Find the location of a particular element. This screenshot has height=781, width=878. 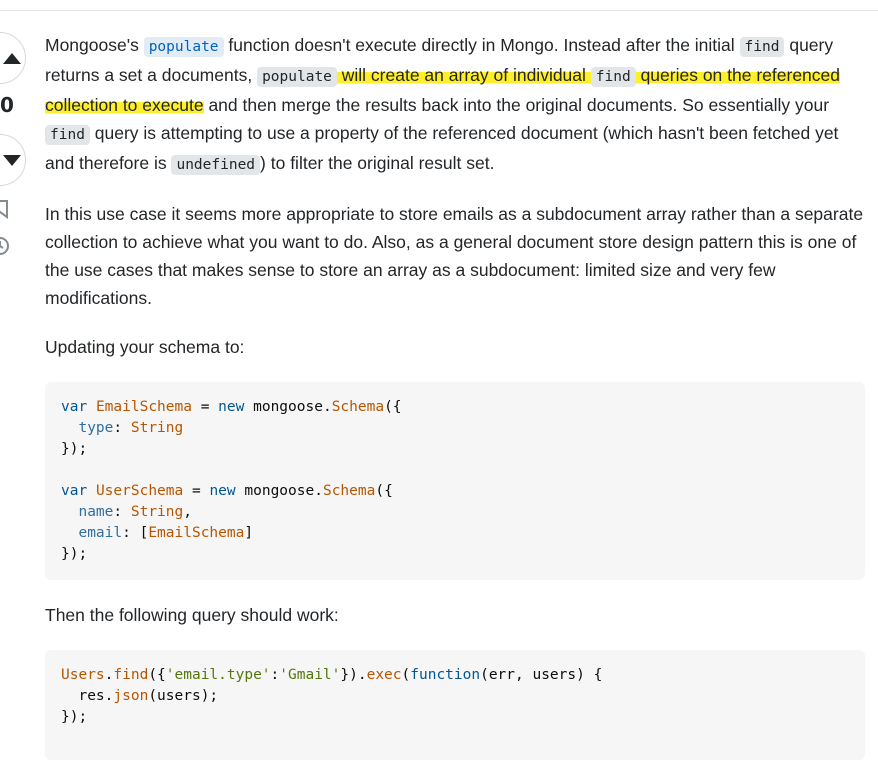

downvote-button is located at coordinates (13, 160).